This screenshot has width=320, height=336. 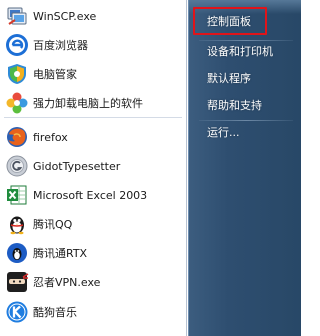 I want to click on program-item-baidu-browser: 百度浏览器, so click(x=93, y=45).